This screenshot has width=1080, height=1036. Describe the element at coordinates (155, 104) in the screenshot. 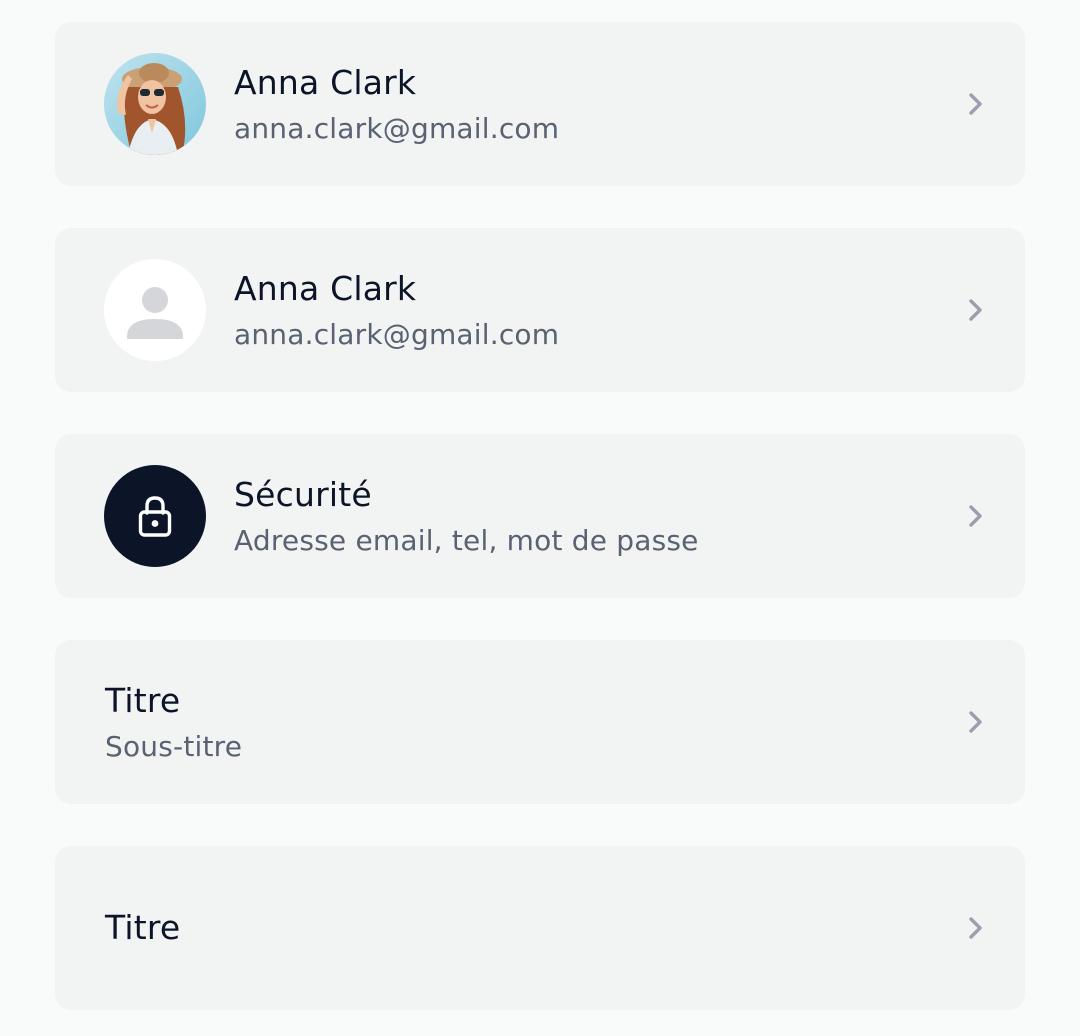

I see `avatar-photo` at that location.